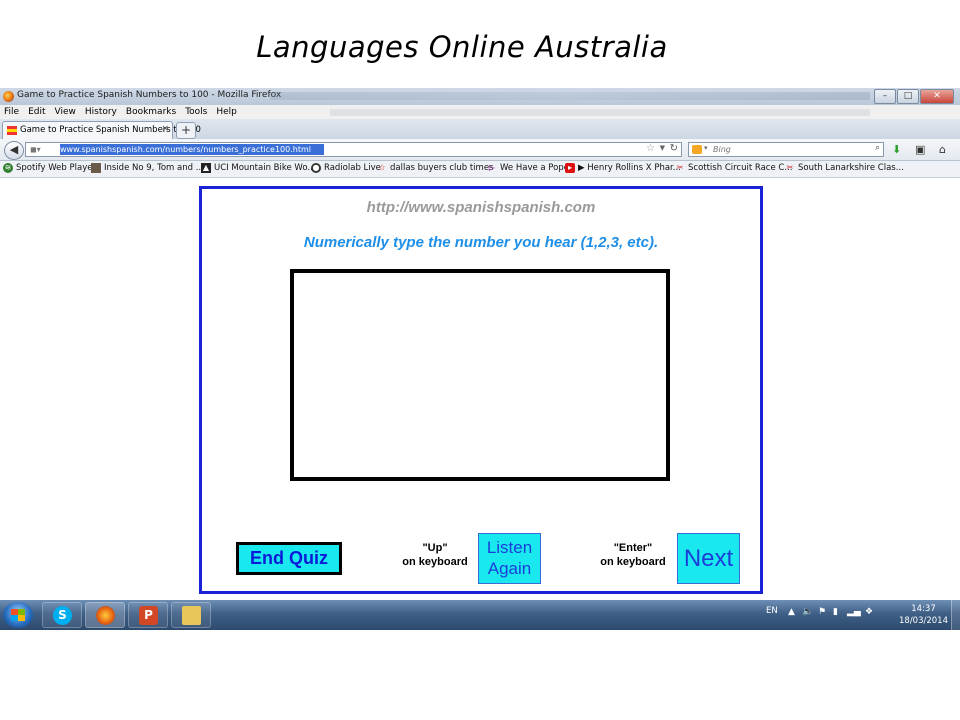 This screenshot has width=960, height=720. Describe the element at coordinates (206, 168) in the screenshot. I see `mountain-icon: ▲` at that location.